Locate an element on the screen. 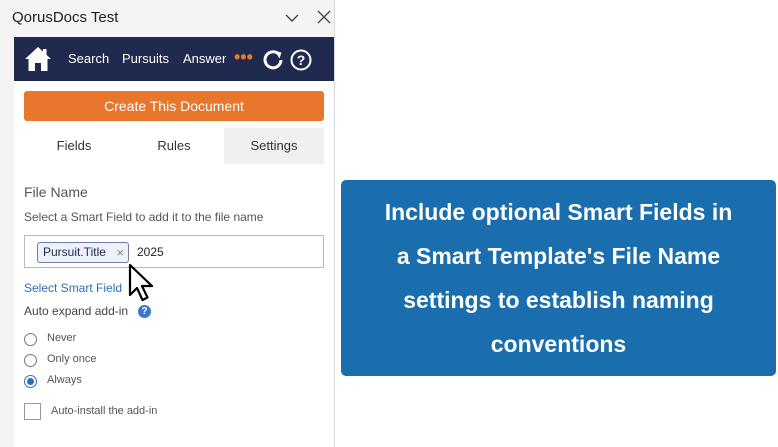 Image resolution: width=778 pixels, height=447 pixels. callout-line: Include optional Smart Fields in is located at coordinates (558, 212).